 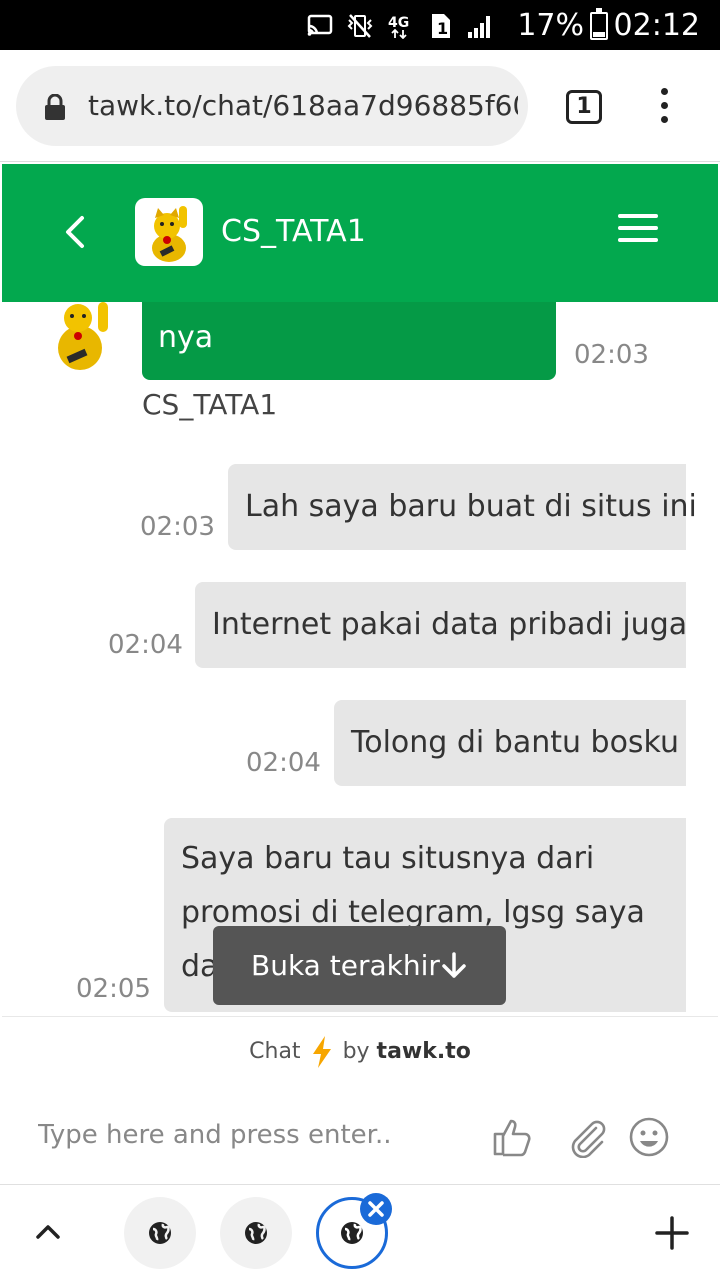 What do you see at coordinates (48, 1232) in the screenshot?
I see `chevron-up-icon` at bounding box center [48, 1232].